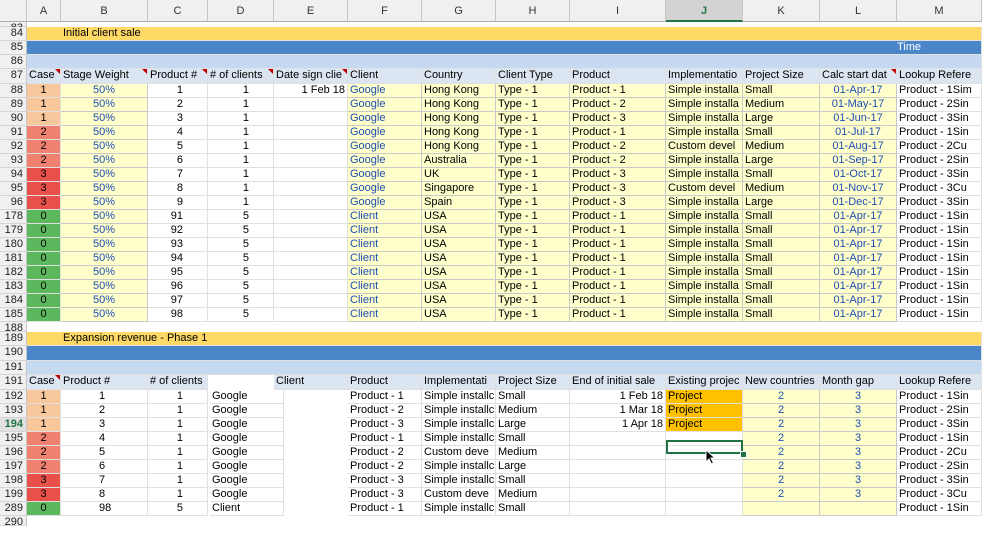 Image resolution: width=982 pixels, height=548 pixels. Describe the element at coordinates (13, 11) in the screenshot. I see `select-all-corner` at that location.